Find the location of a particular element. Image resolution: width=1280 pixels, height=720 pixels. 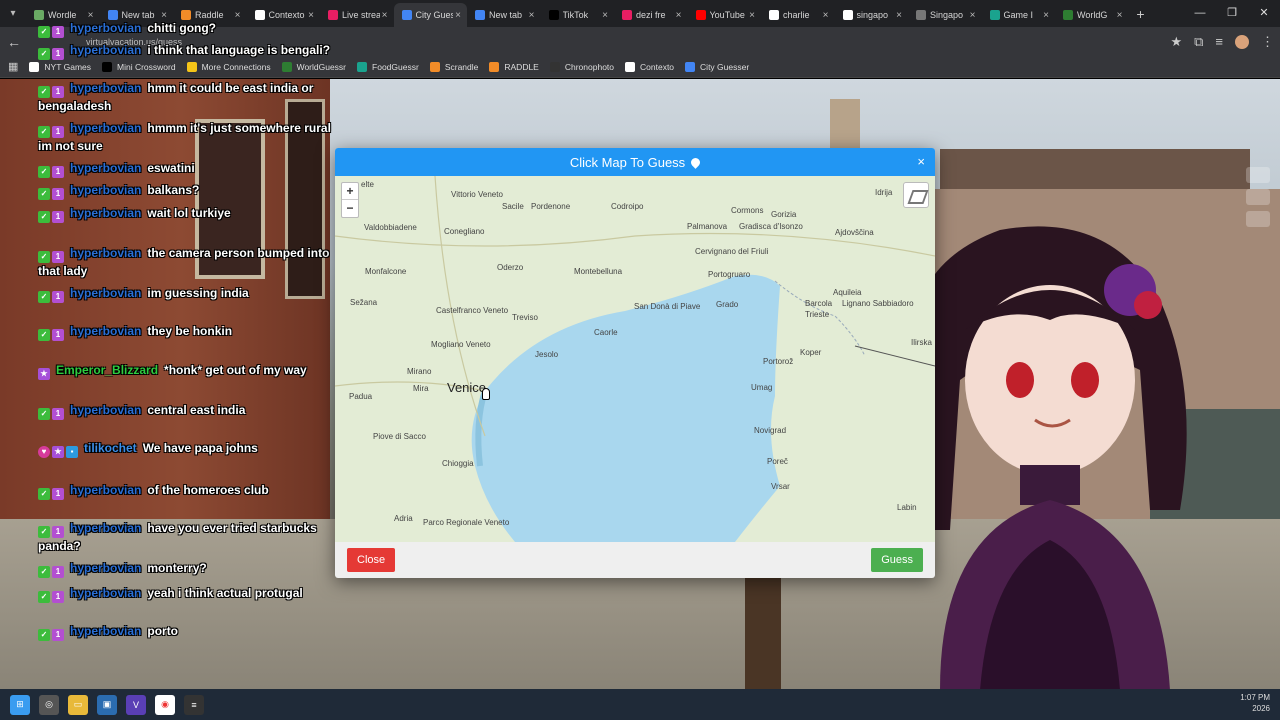

street-view-controls is located at coordinates (1258, 197).